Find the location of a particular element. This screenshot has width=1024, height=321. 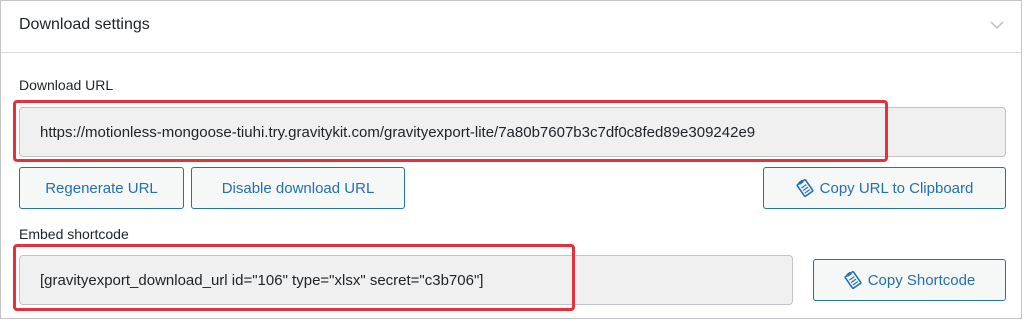

copy-url-button: Copy URL to Clipboard is located at coordinates (884, 188).